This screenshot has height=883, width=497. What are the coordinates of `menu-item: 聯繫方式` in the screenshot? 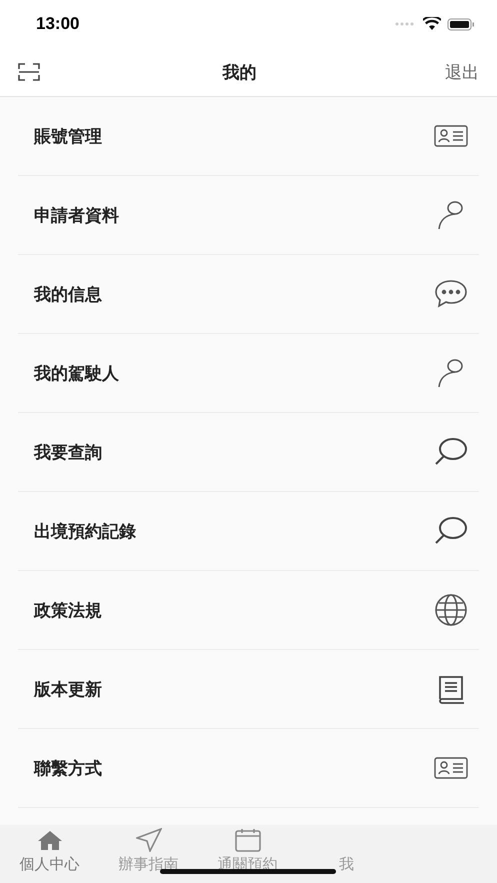 It's located at (248, 768).